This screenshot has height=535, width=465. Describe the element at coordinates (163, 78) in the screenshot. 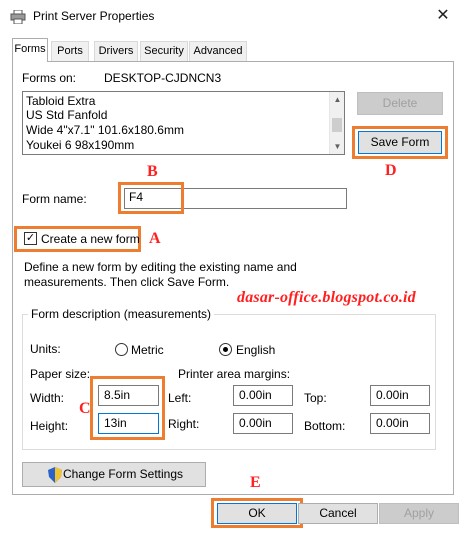

I see `server-name: DESKTOP-CJDNCN3` at that location.